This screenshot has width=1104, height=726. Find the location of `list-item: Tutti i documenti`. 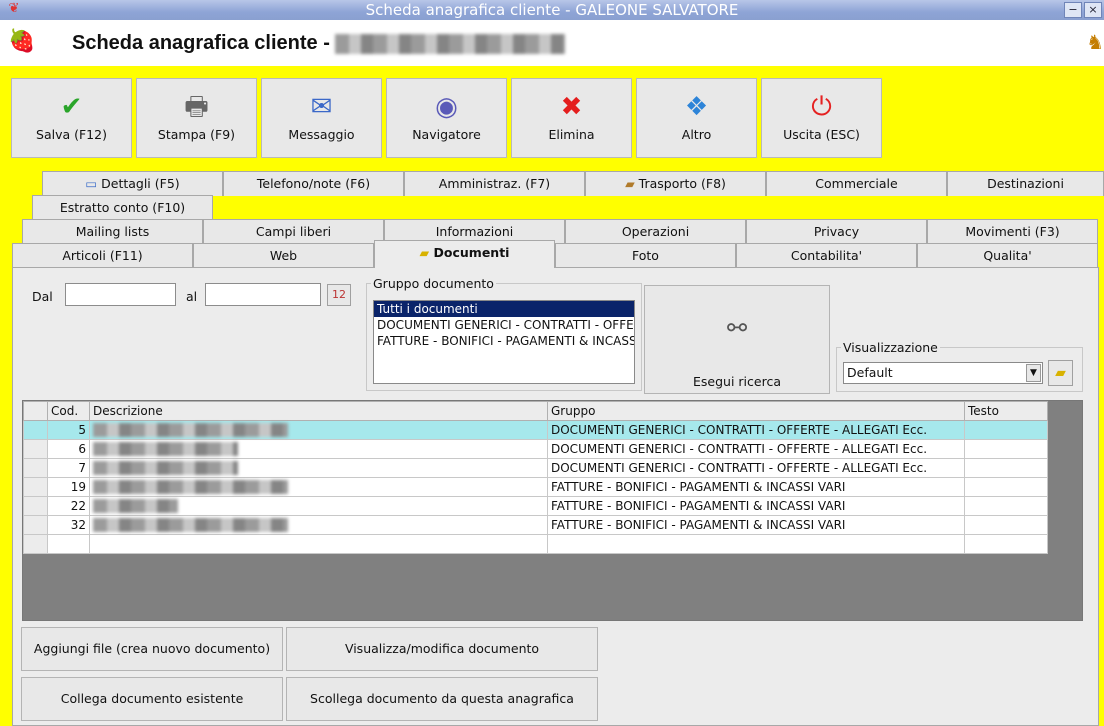

list-item: Tutti i documenti is located at coordinates (504, 309).